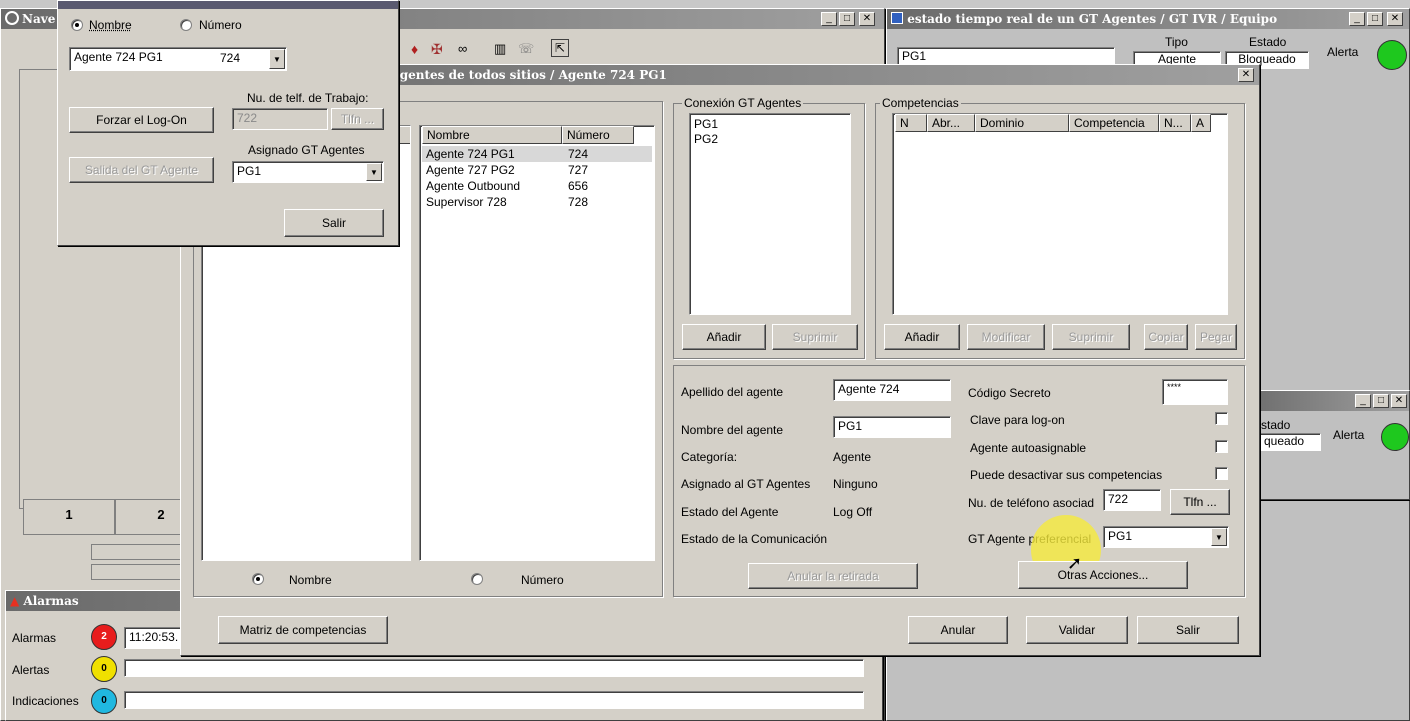 The image size is (1410, 721). I want to click on comp-modify-button: Modificar, so click(1006, 337).